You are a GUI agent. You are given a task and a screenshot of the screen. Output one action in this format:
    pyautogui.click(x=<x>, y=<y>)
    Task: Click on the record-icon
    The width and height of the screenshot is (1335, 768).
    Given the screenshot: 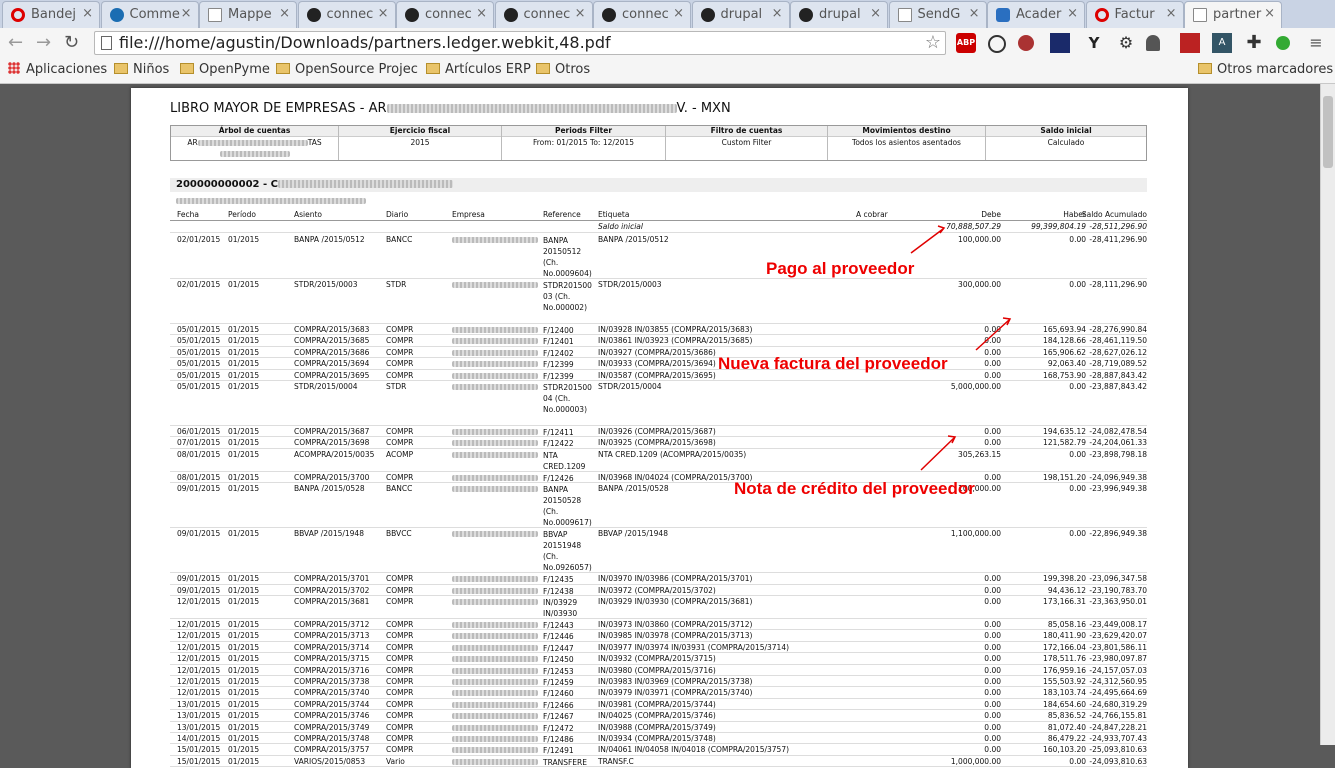 What is the action you would take?
    pyautogui.click(x=997, y=44)
    